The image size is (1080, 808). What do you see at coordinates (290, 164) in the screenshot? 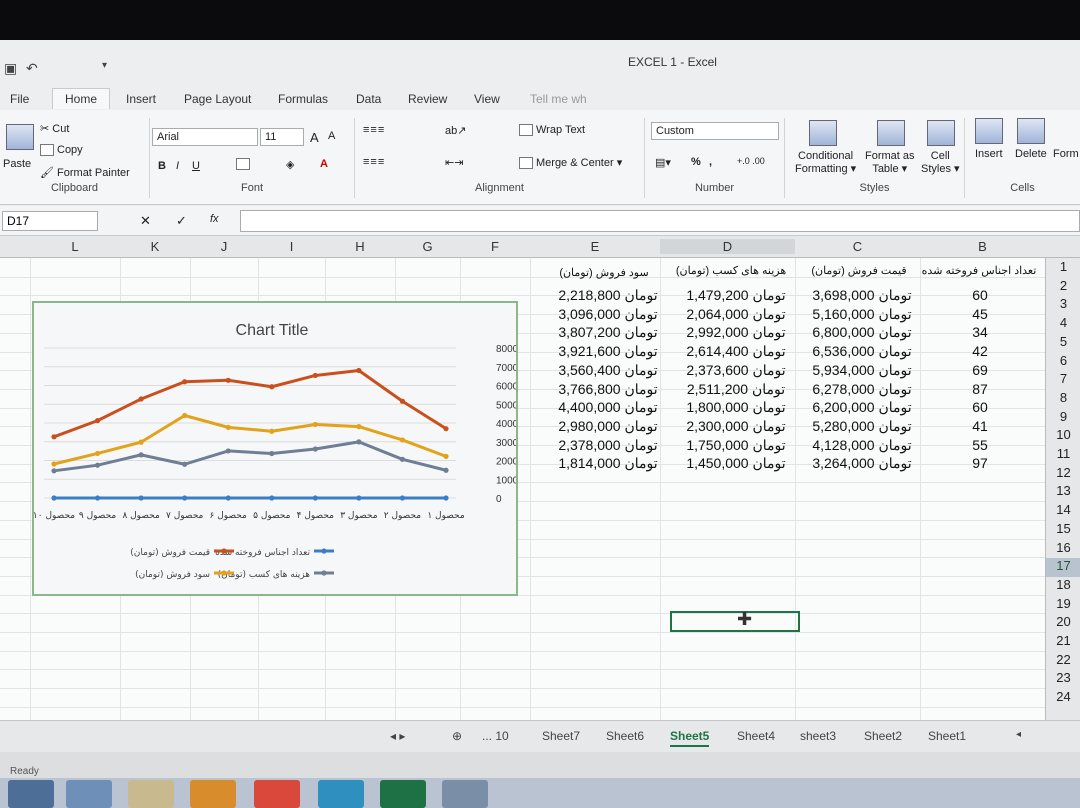
I see `fill-color-icon: ◈` at bounding box center [290, 164].